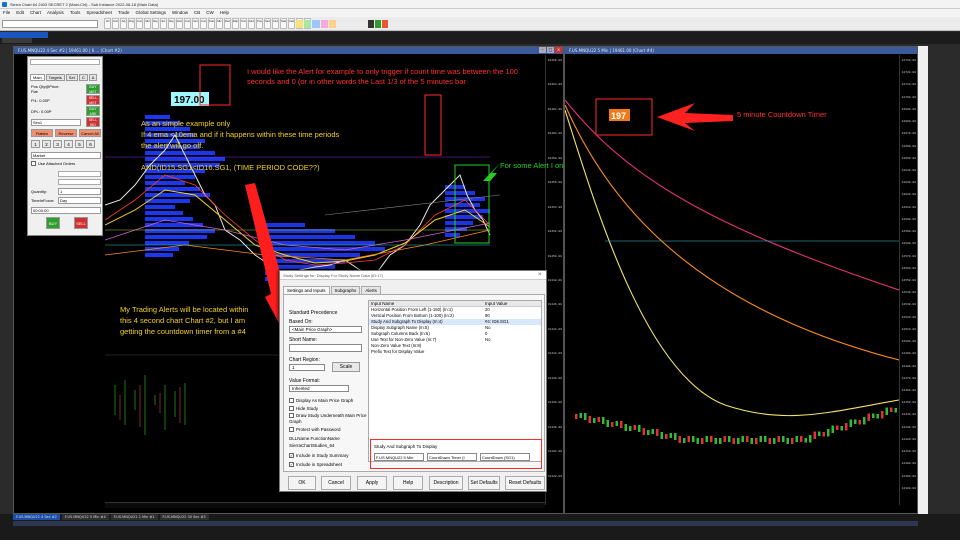 This screenshot has height=540, width=960. What do you see at coordinates (446, 483) in the screenshot?
I see `dialog-btn-description: Description` at bounding box center [446, 483].